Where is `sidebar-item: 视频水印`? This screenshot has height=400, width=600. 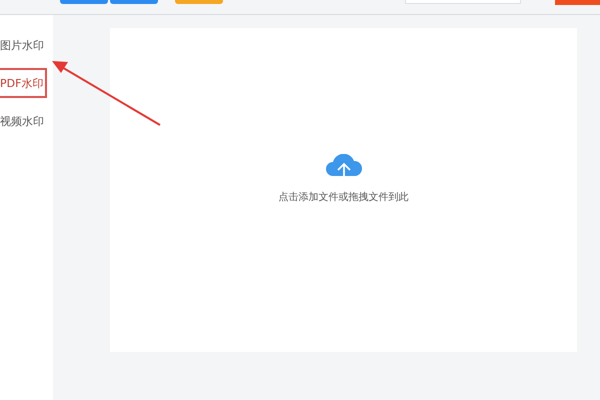 sidebar-item: 视频水印 is located at coordinates (23, 121).